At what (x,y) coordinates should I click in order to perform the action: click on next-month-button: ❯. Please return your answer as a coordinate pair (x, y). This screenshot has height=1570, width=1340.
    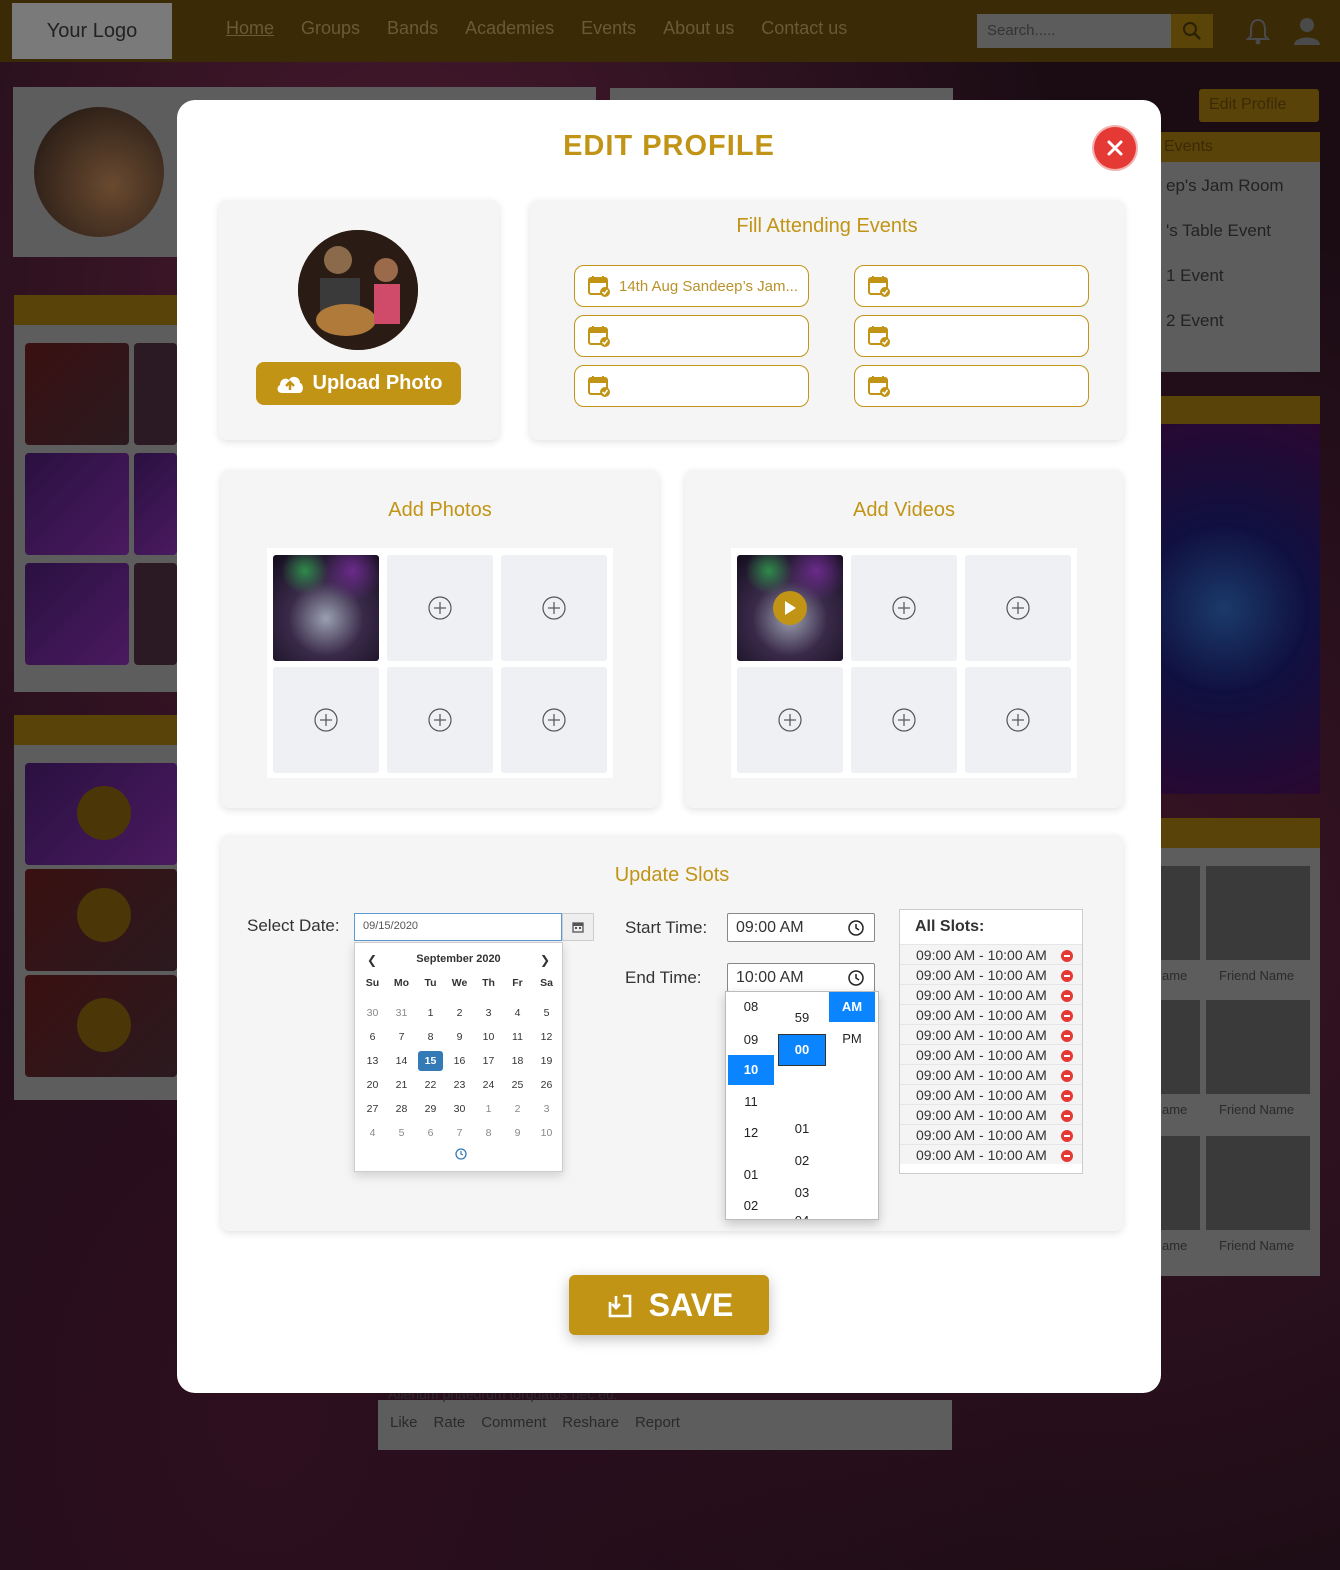
    Looking at the image, I should click on (545, 960).